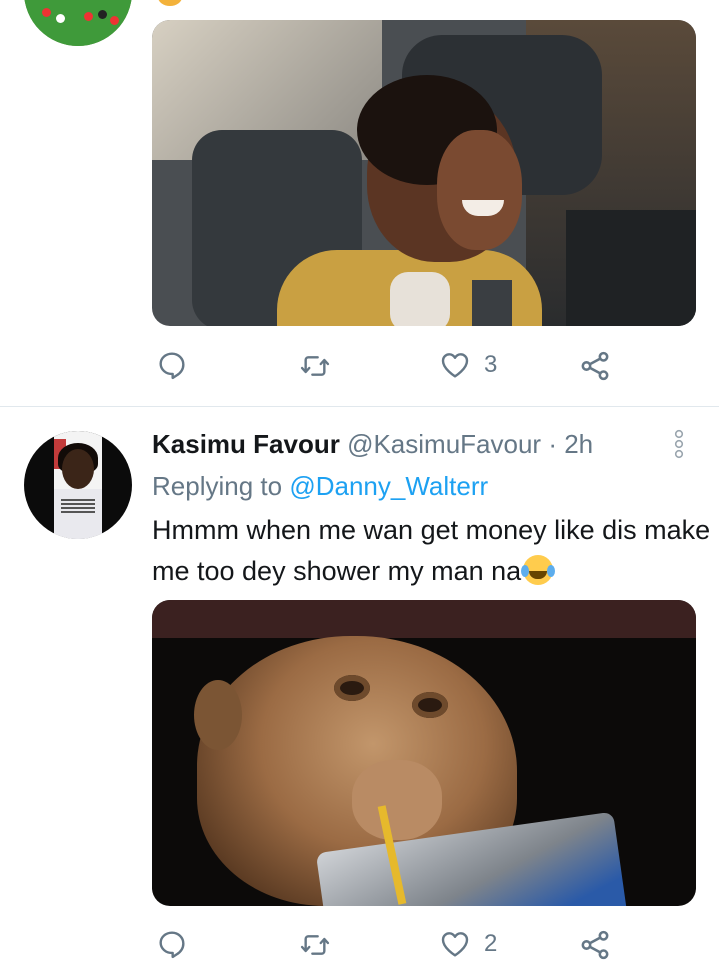 This screenshot has height=975, width=719. I want to click on image-monkey-muzzle, so click(397, 800).